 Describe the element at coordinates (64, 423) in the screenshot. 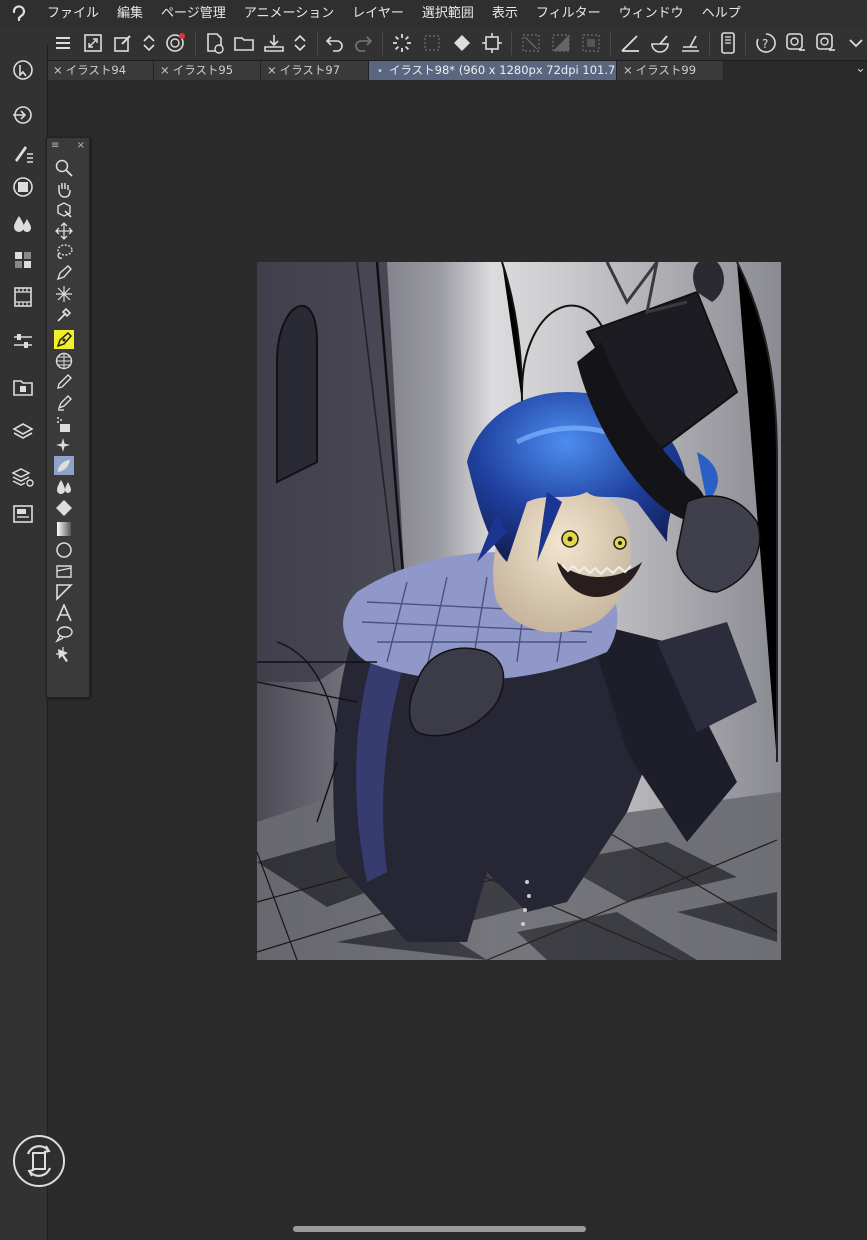

I see `airbrush-icon` at that location.